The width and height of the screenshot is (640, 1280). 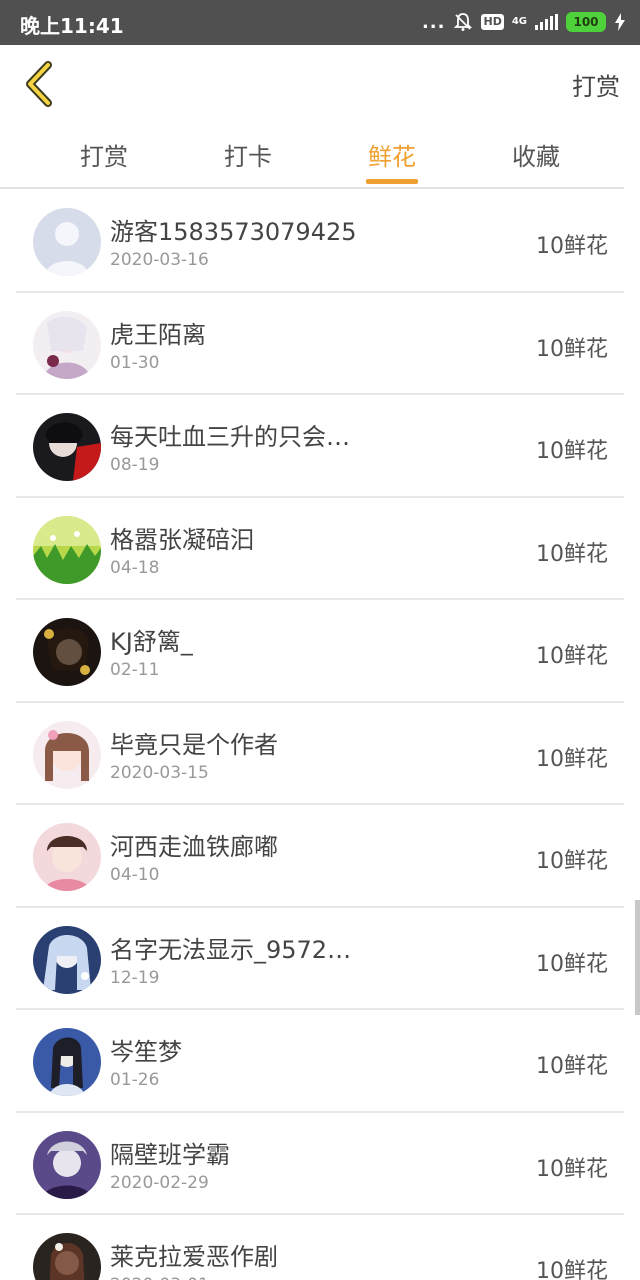 What do you see at coordinates (194, 1257) in the screenshot?
I see `user-name: 莱克拉爱恶作剧` at bounding box center [194, 1257].